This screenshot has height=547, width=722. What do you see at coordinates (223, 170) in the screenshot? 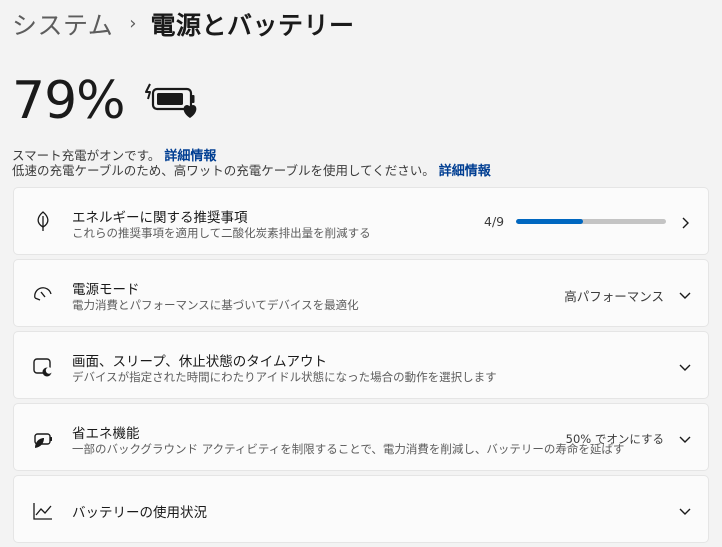
I see `slow-charger-text: 低速の充電ケーブルのため、高ワットの充電ケーブルを使用してください。` at bounding box center [223, 170].